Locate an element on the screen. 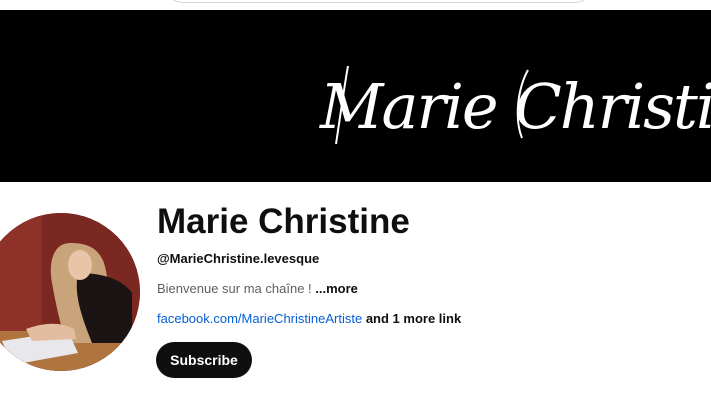 The width and height of the screenshot is (711, 400). channel-name: Marie Christine is located at coordinates (283, 221).